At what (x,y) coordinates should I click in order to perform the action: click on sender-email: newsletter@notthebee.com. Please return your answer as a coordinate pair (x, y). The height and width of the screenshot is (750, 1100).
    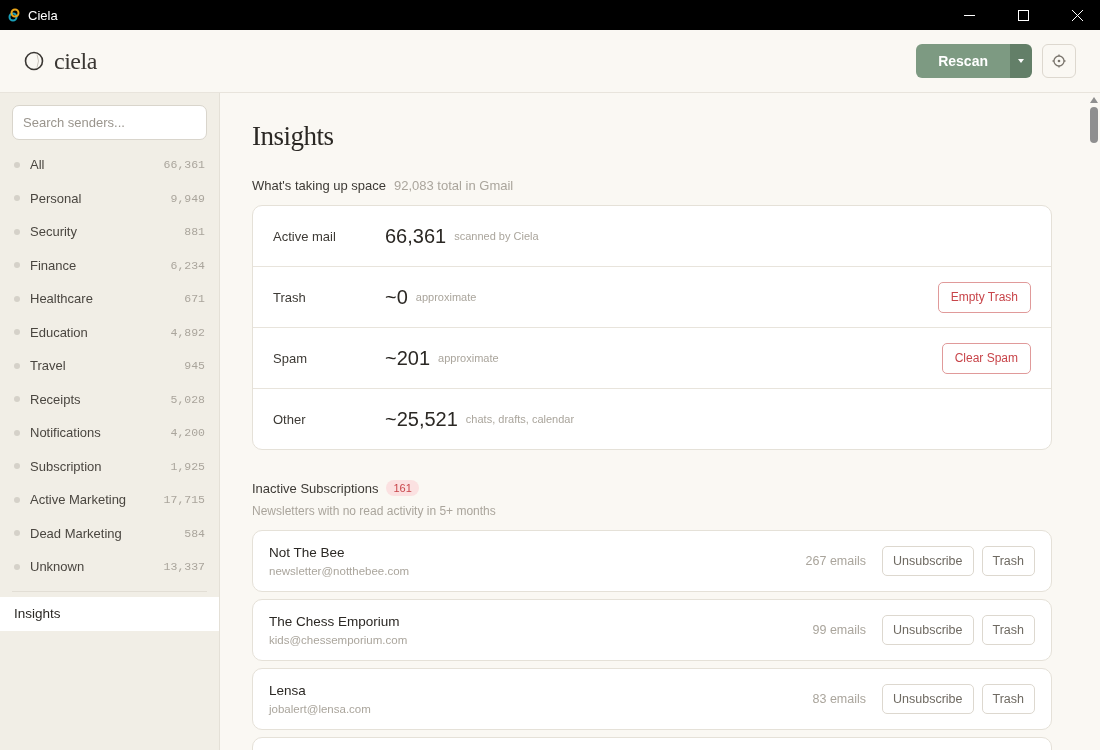
    Looking at the image, I should click on (340, 571).